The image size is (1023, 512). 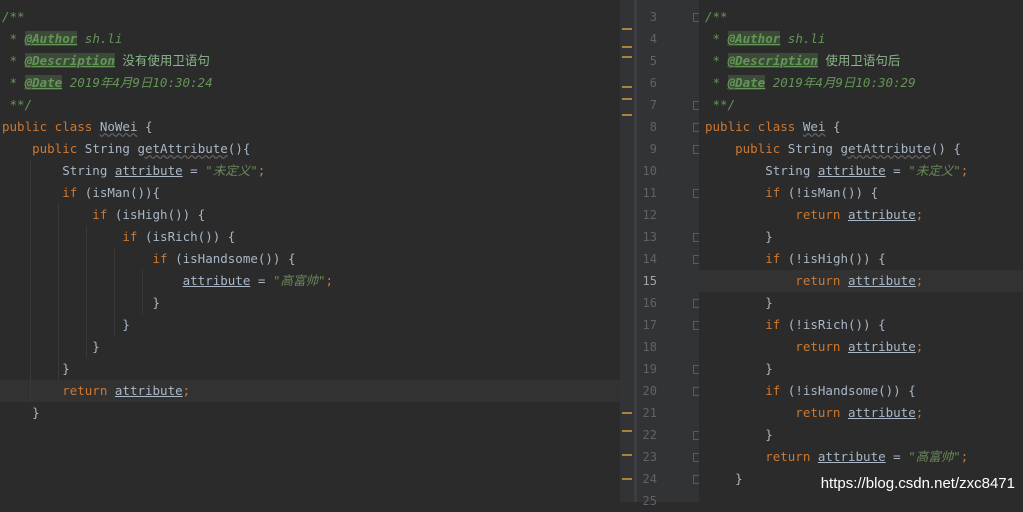 I want to click on line-number: 3, so click(x=653, y=17).